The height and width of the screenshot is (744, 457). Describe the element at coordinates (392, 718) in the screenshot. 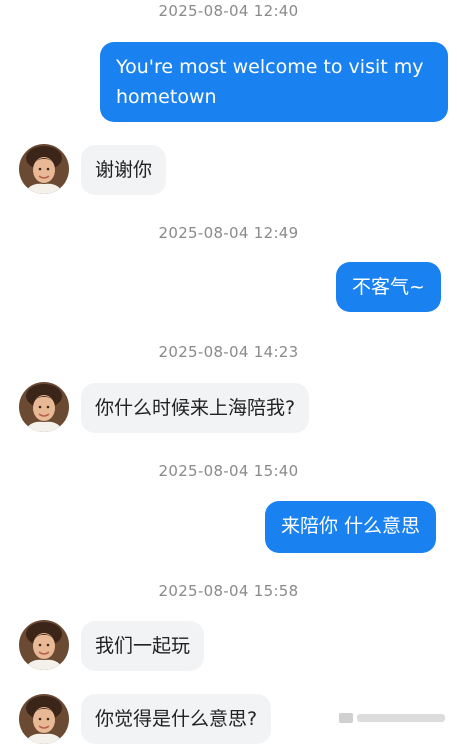

I see `watermark` at that location.